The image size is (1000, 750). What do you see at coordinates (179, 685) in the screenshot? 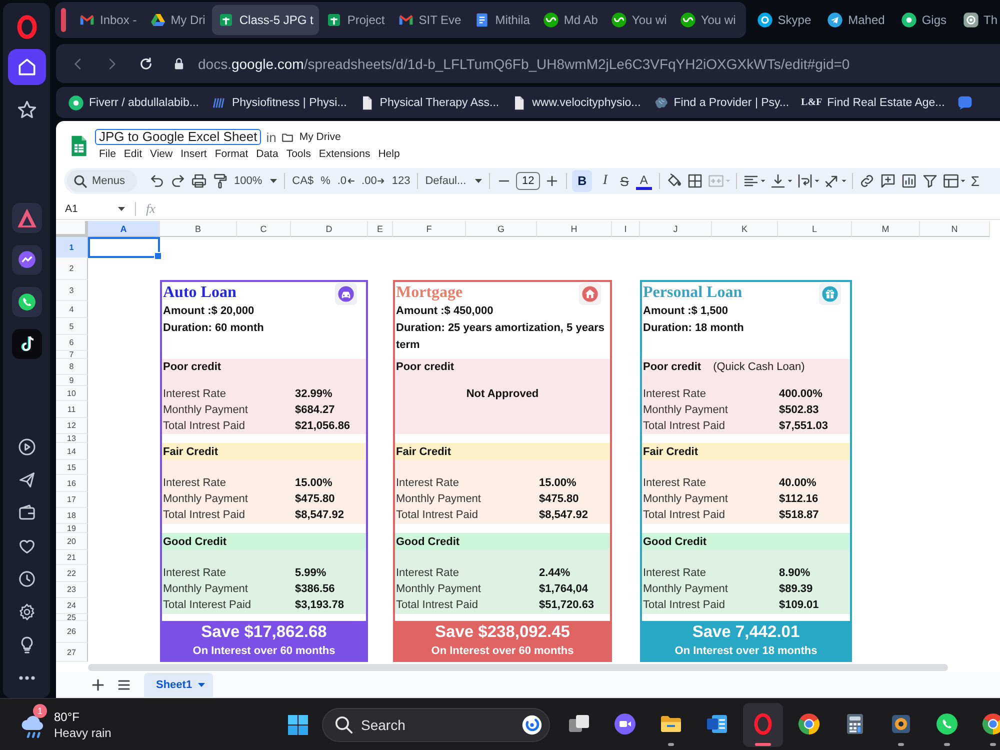
I see `sheet-tab: Sheet1` at bounding box center [179, 685].